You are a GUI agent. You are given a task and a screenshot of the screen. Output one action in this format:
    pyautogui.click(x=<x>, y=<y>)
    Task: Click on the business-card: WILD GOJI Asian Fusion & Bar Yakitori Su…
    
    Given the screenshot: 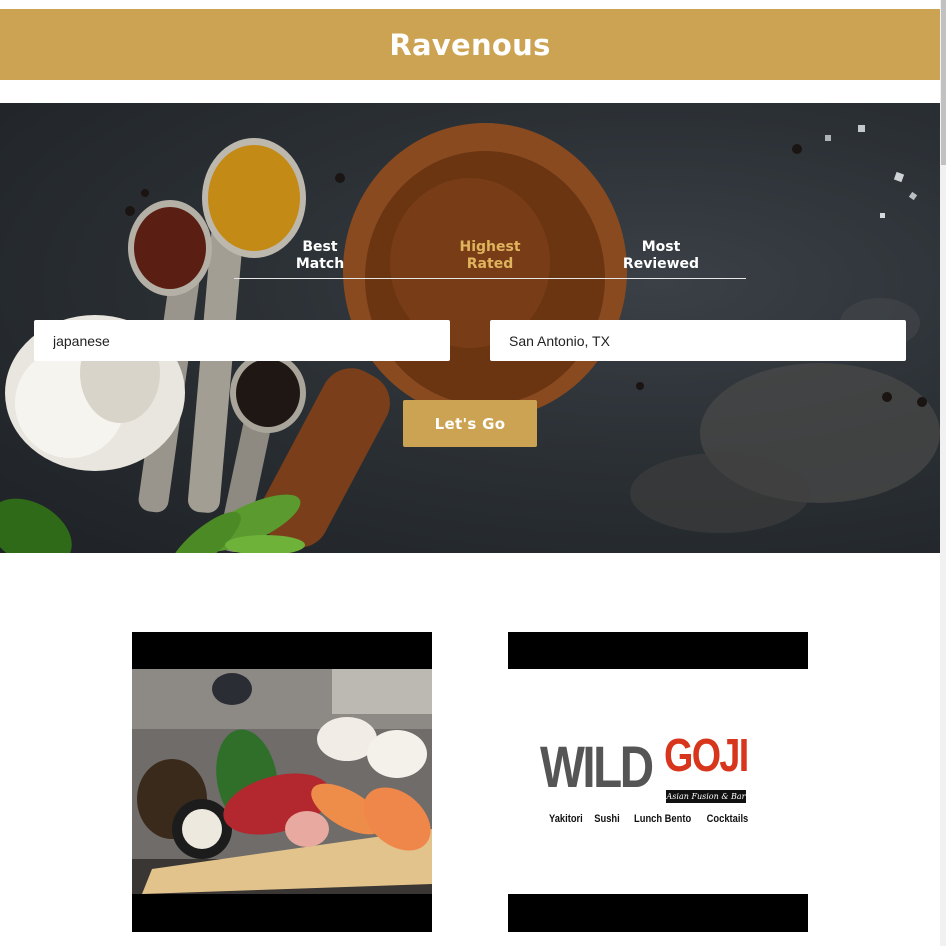 What is the action you would take?
    pyautogui.click(x=658, y=782)
    